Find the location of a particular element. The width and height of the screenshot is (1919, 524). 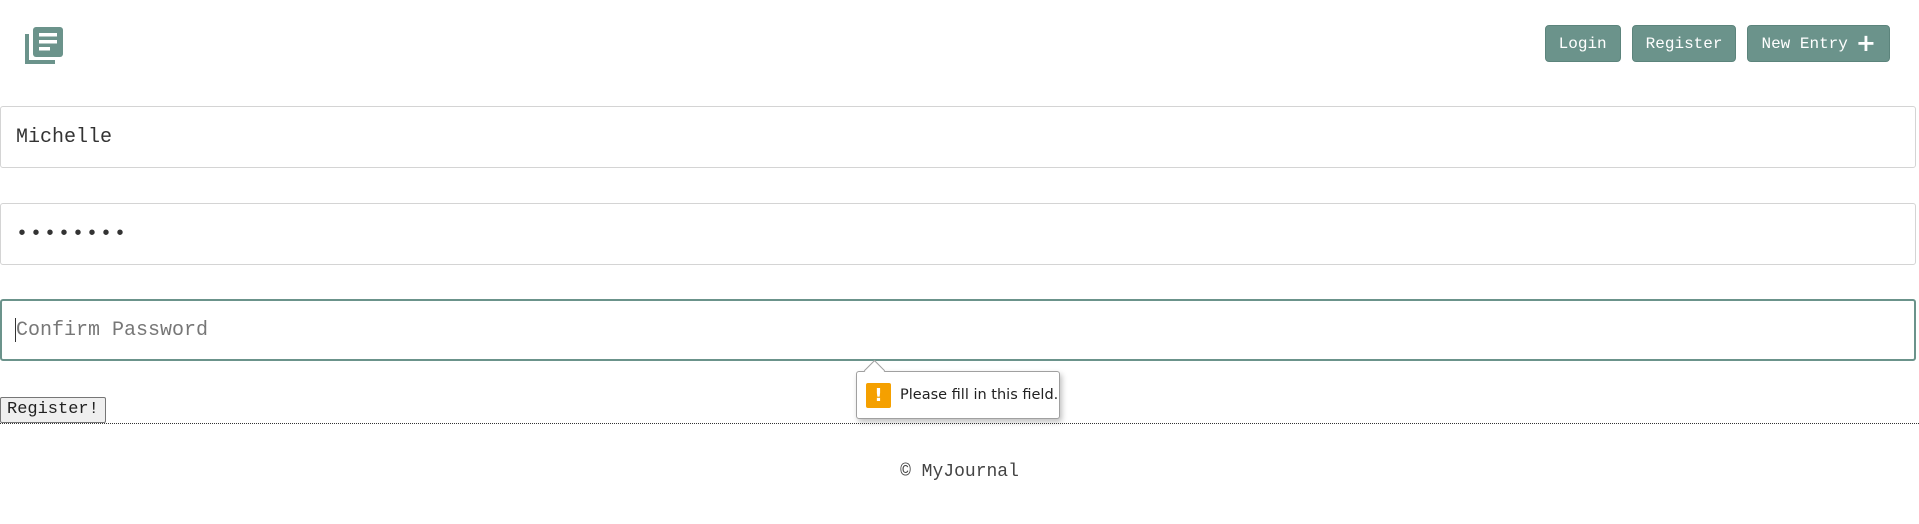

validation-message: Please fill in this field. is located at coordinates (979, 395).